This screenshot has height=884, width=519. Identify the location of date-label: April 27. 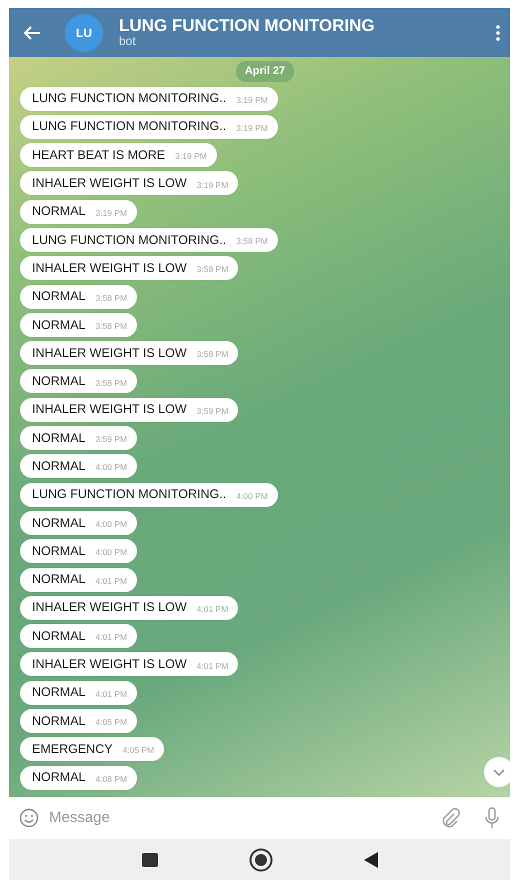
(265, 71).